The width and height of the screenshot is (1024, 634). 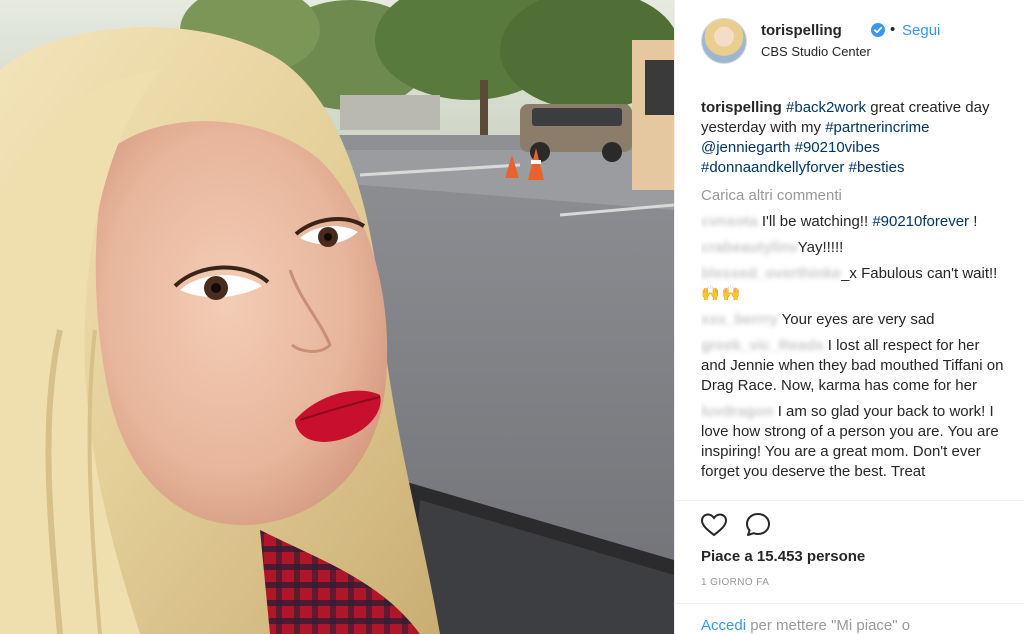 I want to click on load-more-comments-button: Carica altri commenti, so click(x=854, y=196).